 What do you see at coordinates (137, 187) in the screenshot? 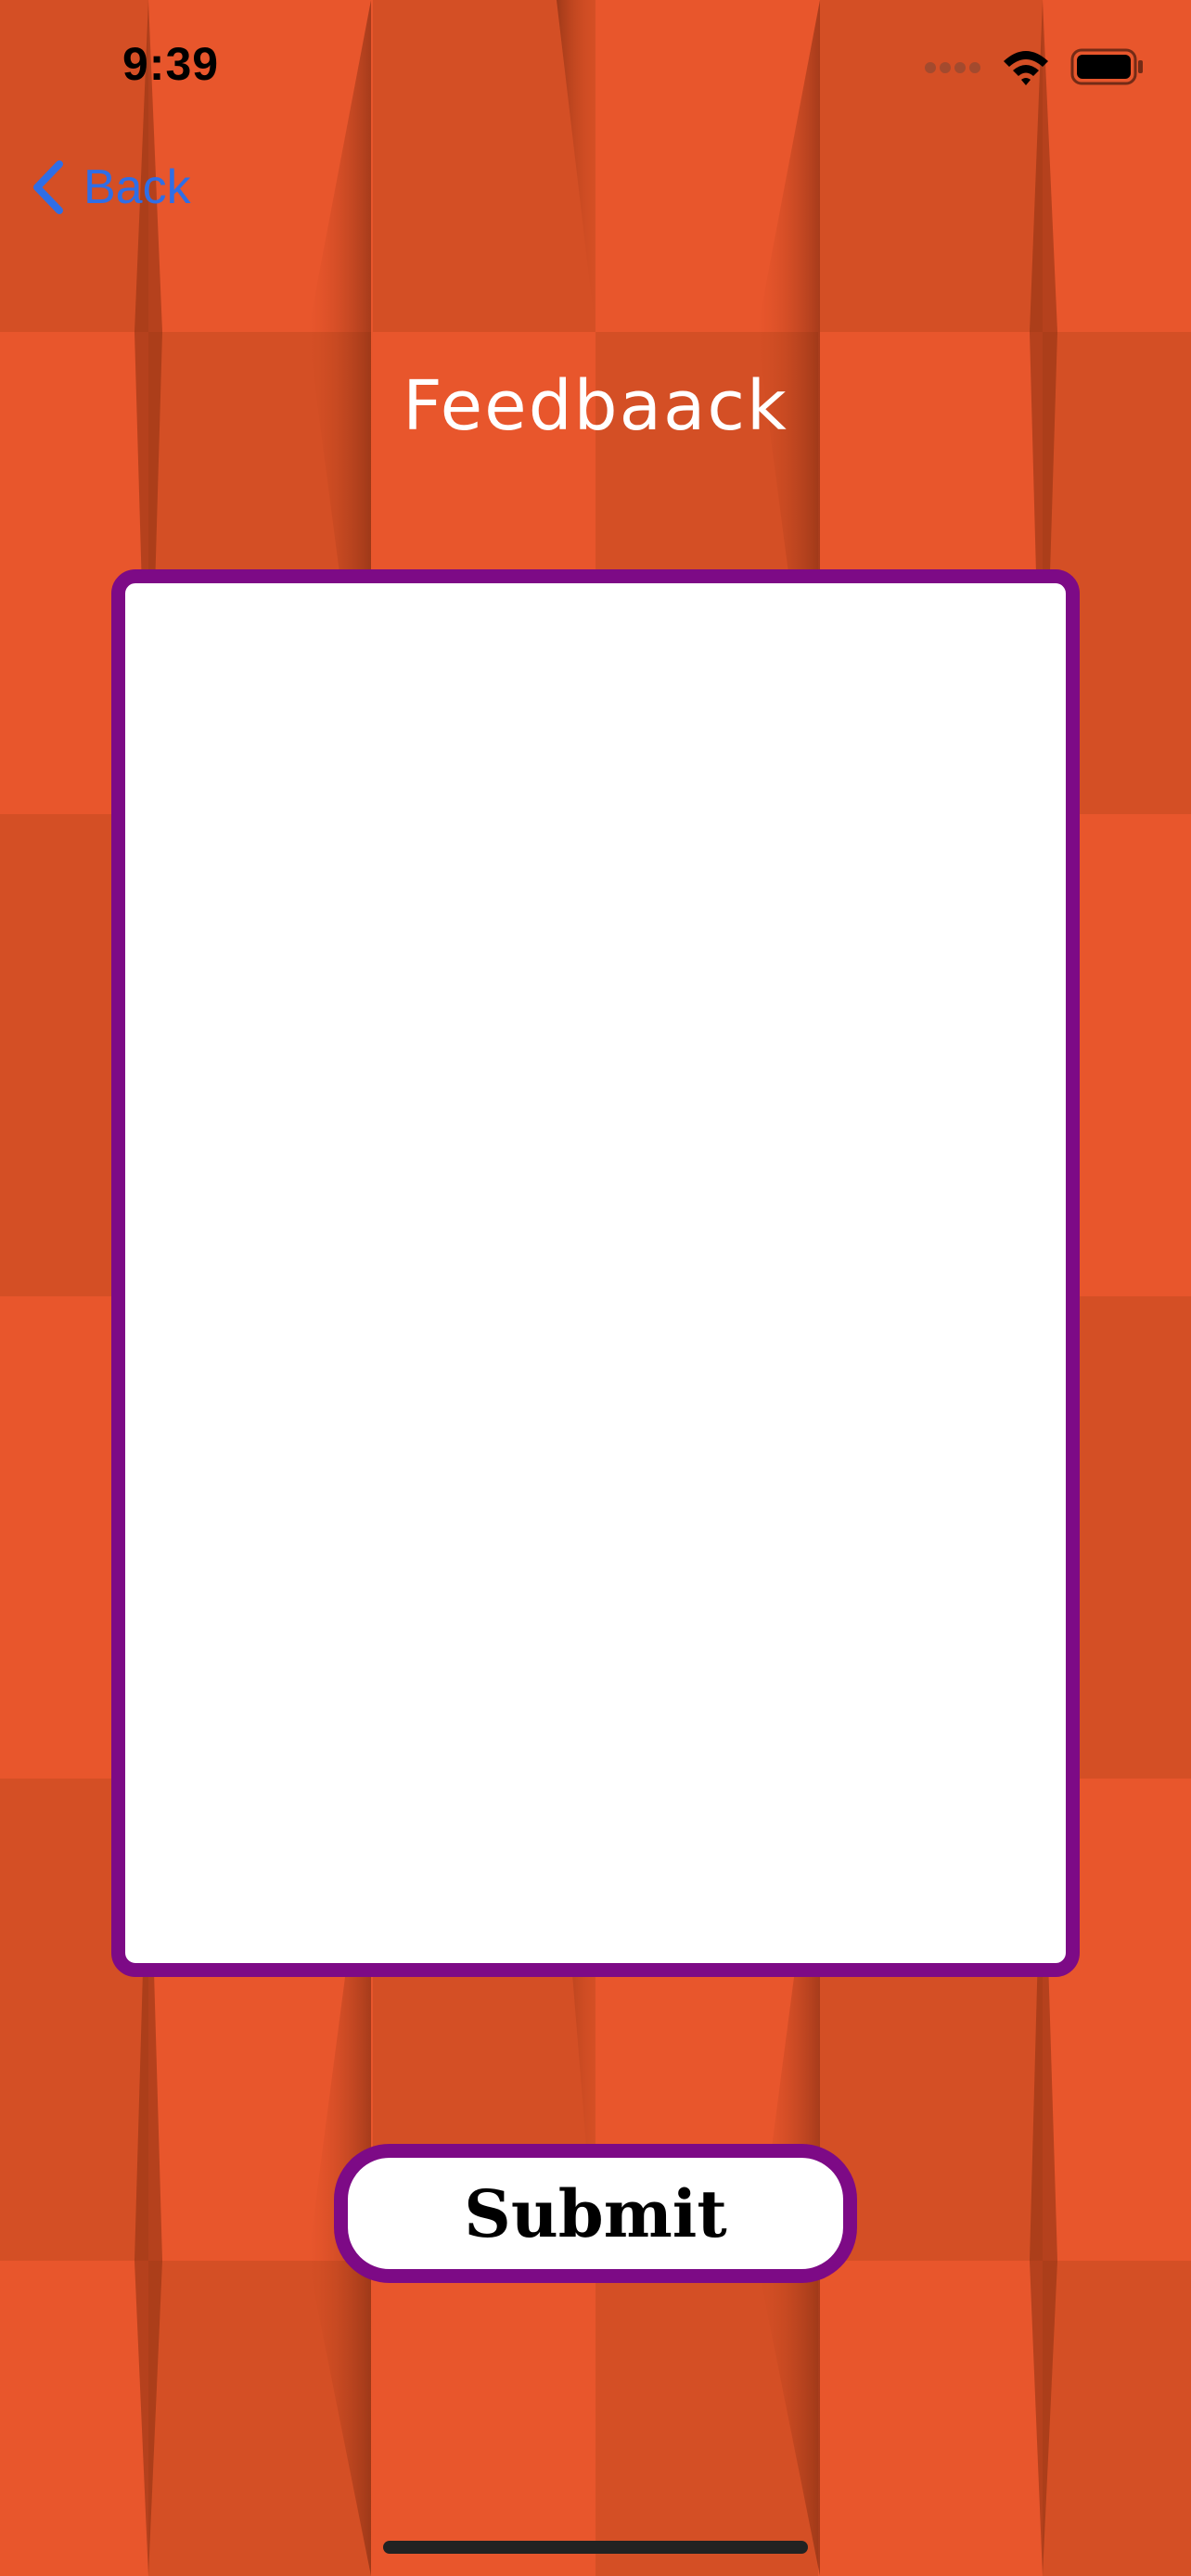
I see `back-label: Back` at bounding box center [137, 187].